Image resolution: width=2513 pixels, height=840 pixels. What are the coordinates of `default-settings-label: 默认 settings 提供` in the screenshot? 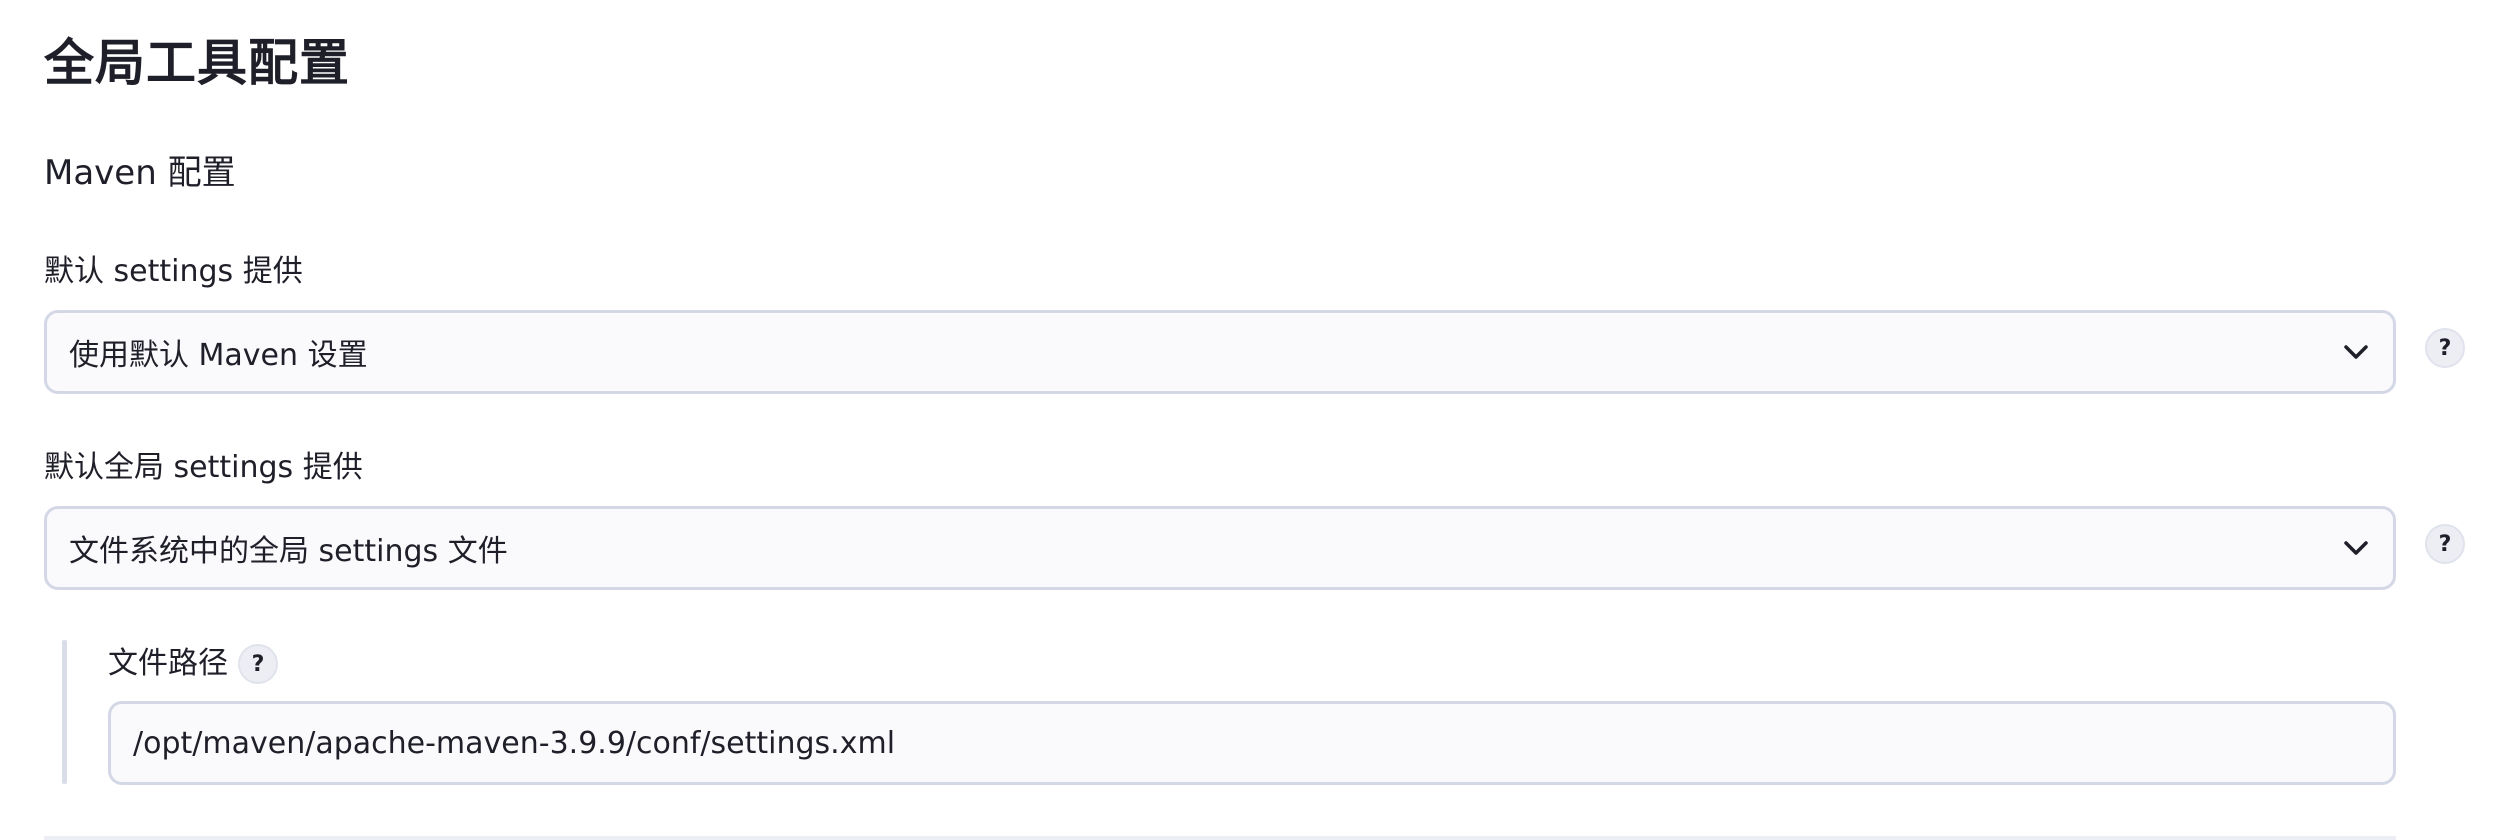 It's located at (173, 271).